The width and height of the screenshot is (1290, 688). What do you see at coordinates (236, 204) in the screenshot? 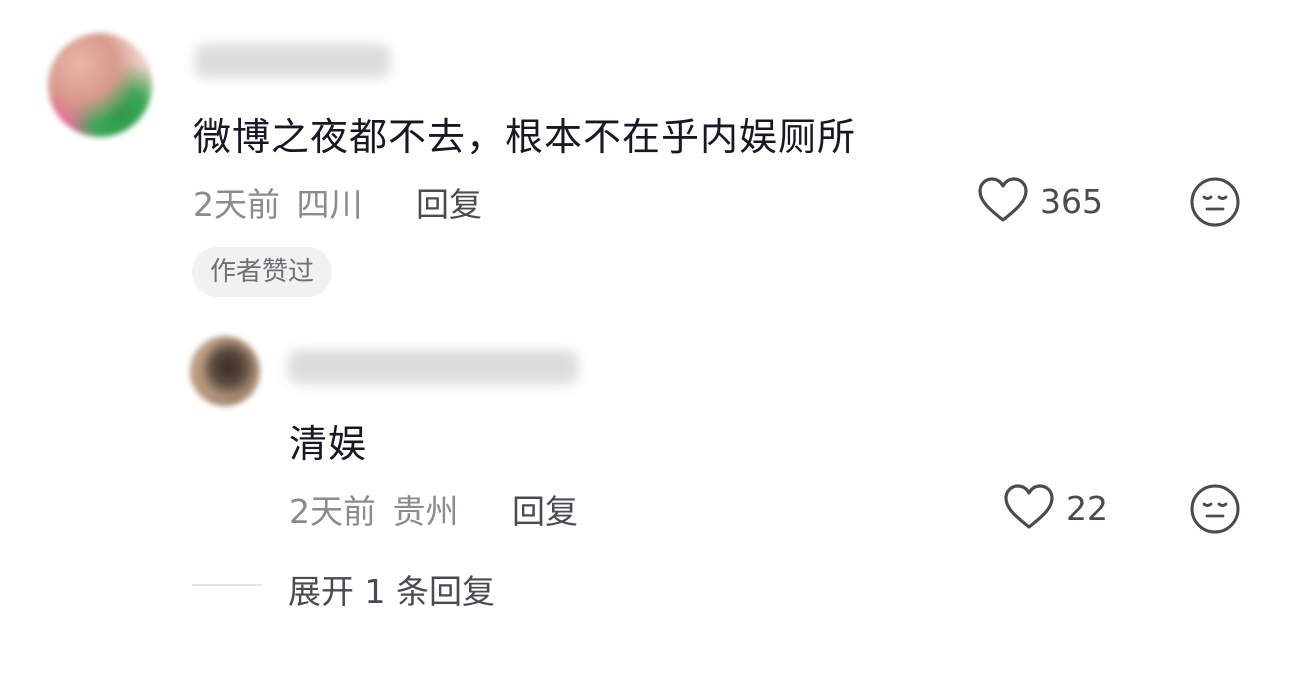
I see `comment-time: 2天前` at bounding box center [236, 204].